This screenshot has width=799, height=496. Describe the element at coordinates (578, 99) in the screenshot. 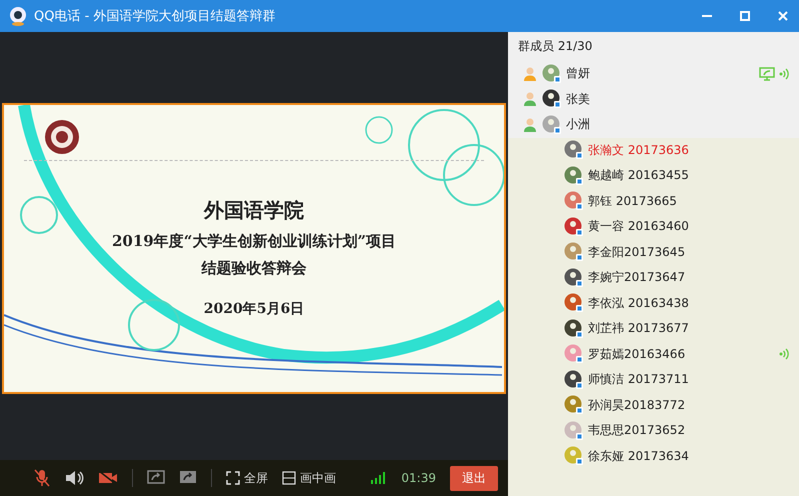

I see `member-name: 张美` at that location.